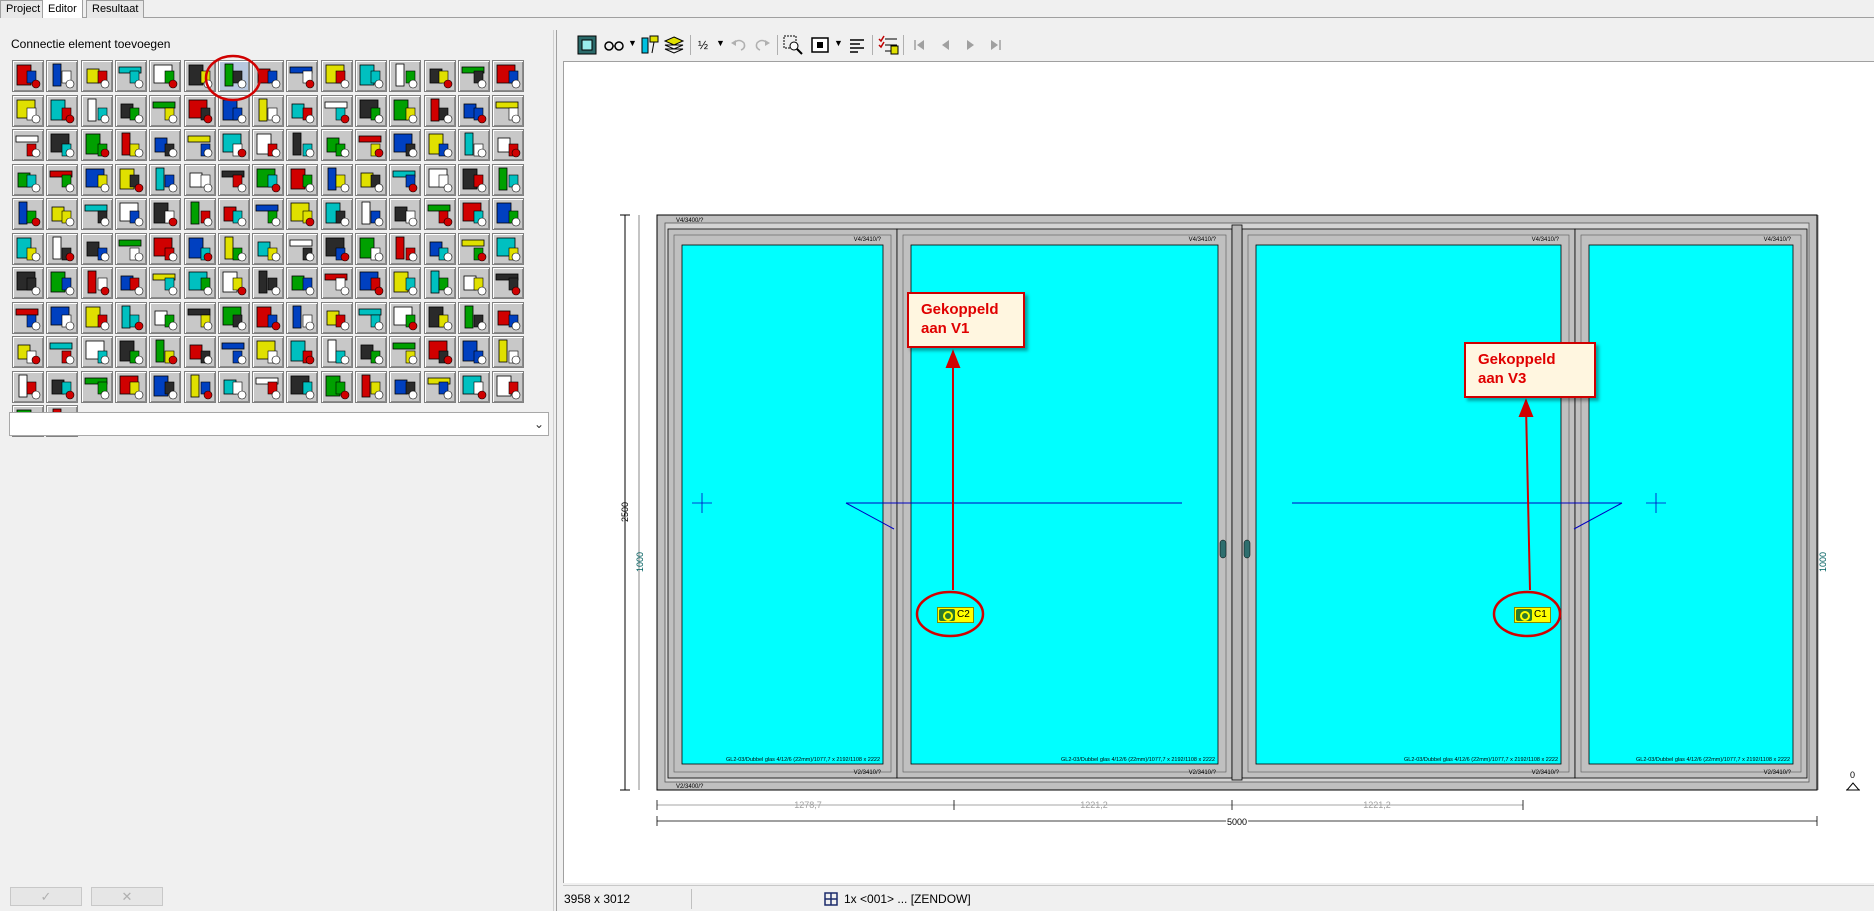 The height and width of the screenshot is (911, 1874). What do you see at coordinates (706, 45) in the screenshot?
I see `half-icon: ½` at bounding box center [706, 45].